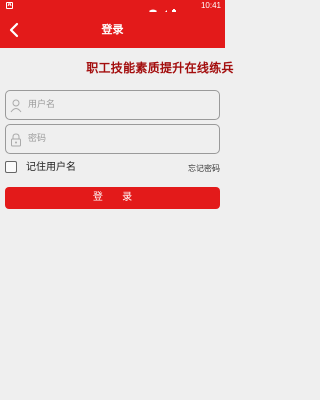  What do you see at coordinates (120, 139) in the screenshot?
I see `password-input` at bounding box center [120, 139].